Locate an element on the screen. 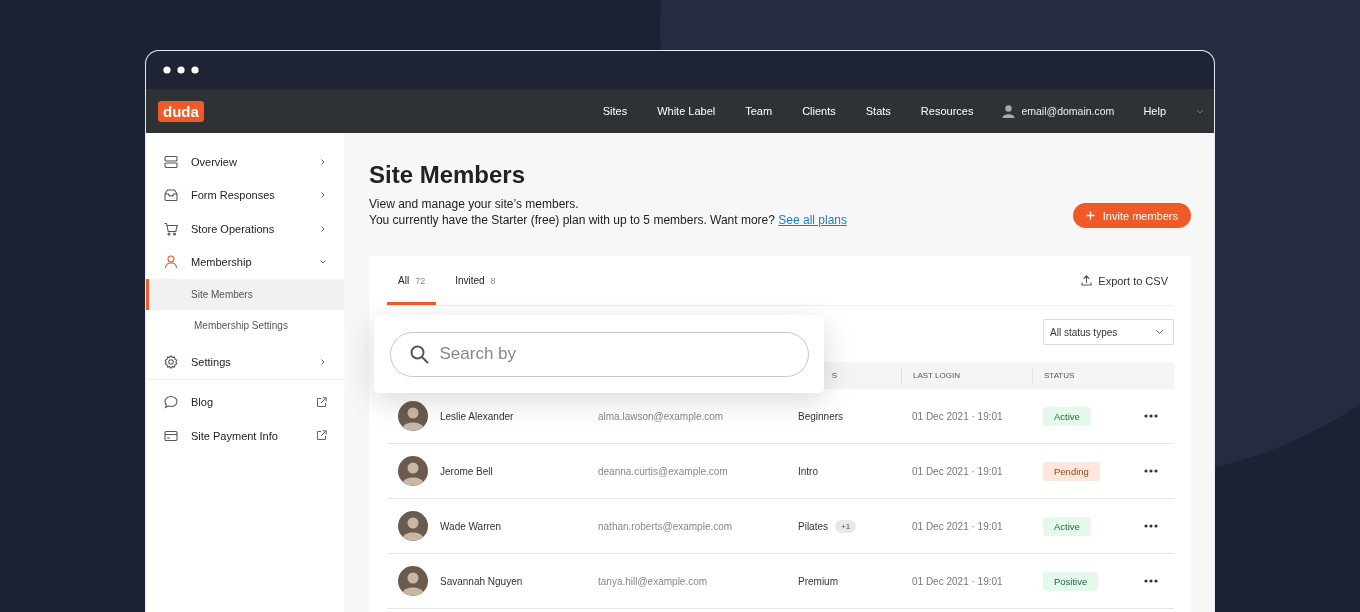 The height and width of the screenshot is (612, 1360). nav-link: White Label is located at coordinates (686, 111).